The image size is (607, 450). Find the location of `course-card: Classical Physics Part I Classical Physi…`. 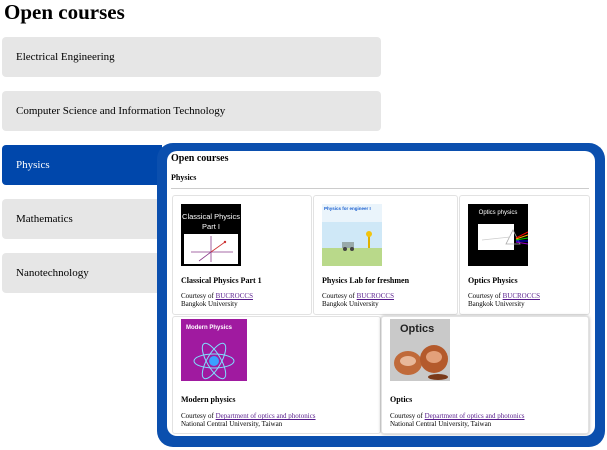

course-card: Classical Physics Part I Classical Physi… is located at coordinates (242, 255).